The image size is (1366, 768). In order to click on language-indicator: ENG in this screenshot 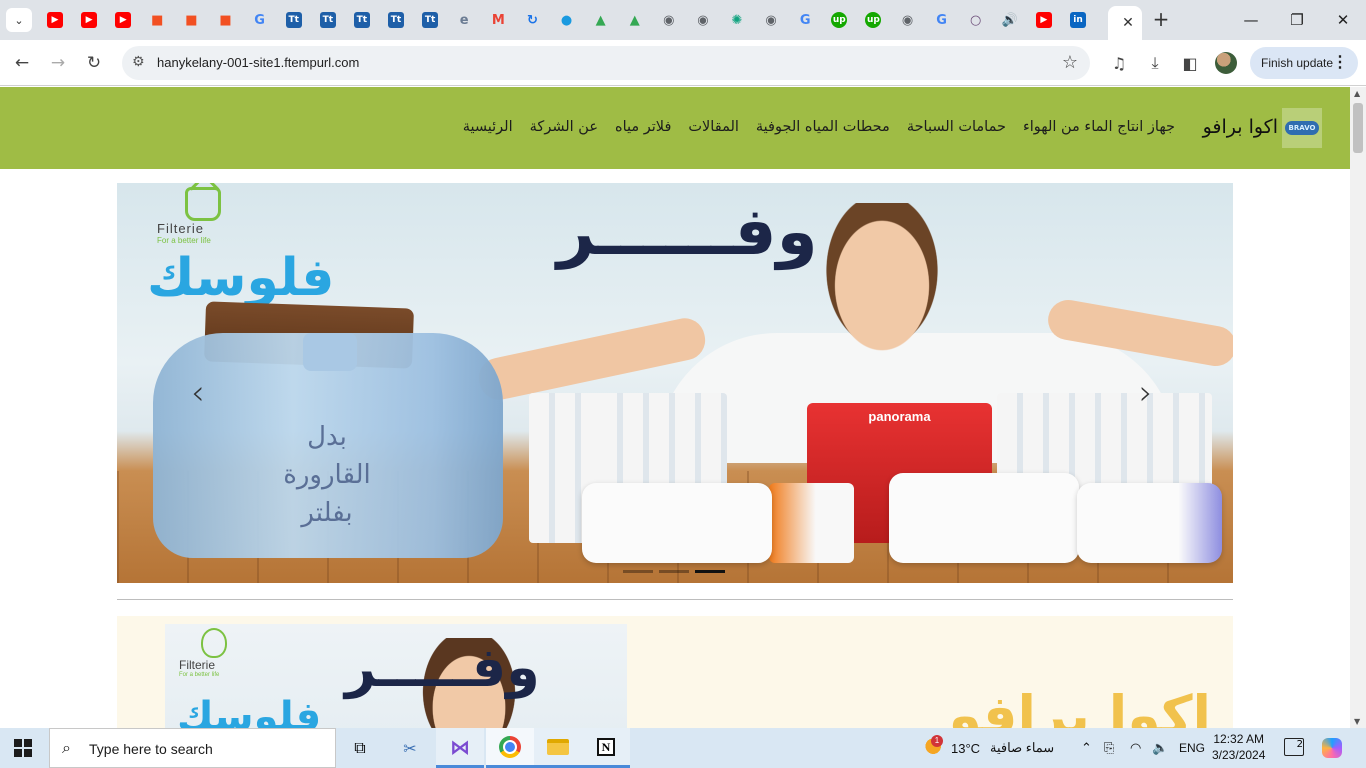, I will do `click(1192, 748)`.